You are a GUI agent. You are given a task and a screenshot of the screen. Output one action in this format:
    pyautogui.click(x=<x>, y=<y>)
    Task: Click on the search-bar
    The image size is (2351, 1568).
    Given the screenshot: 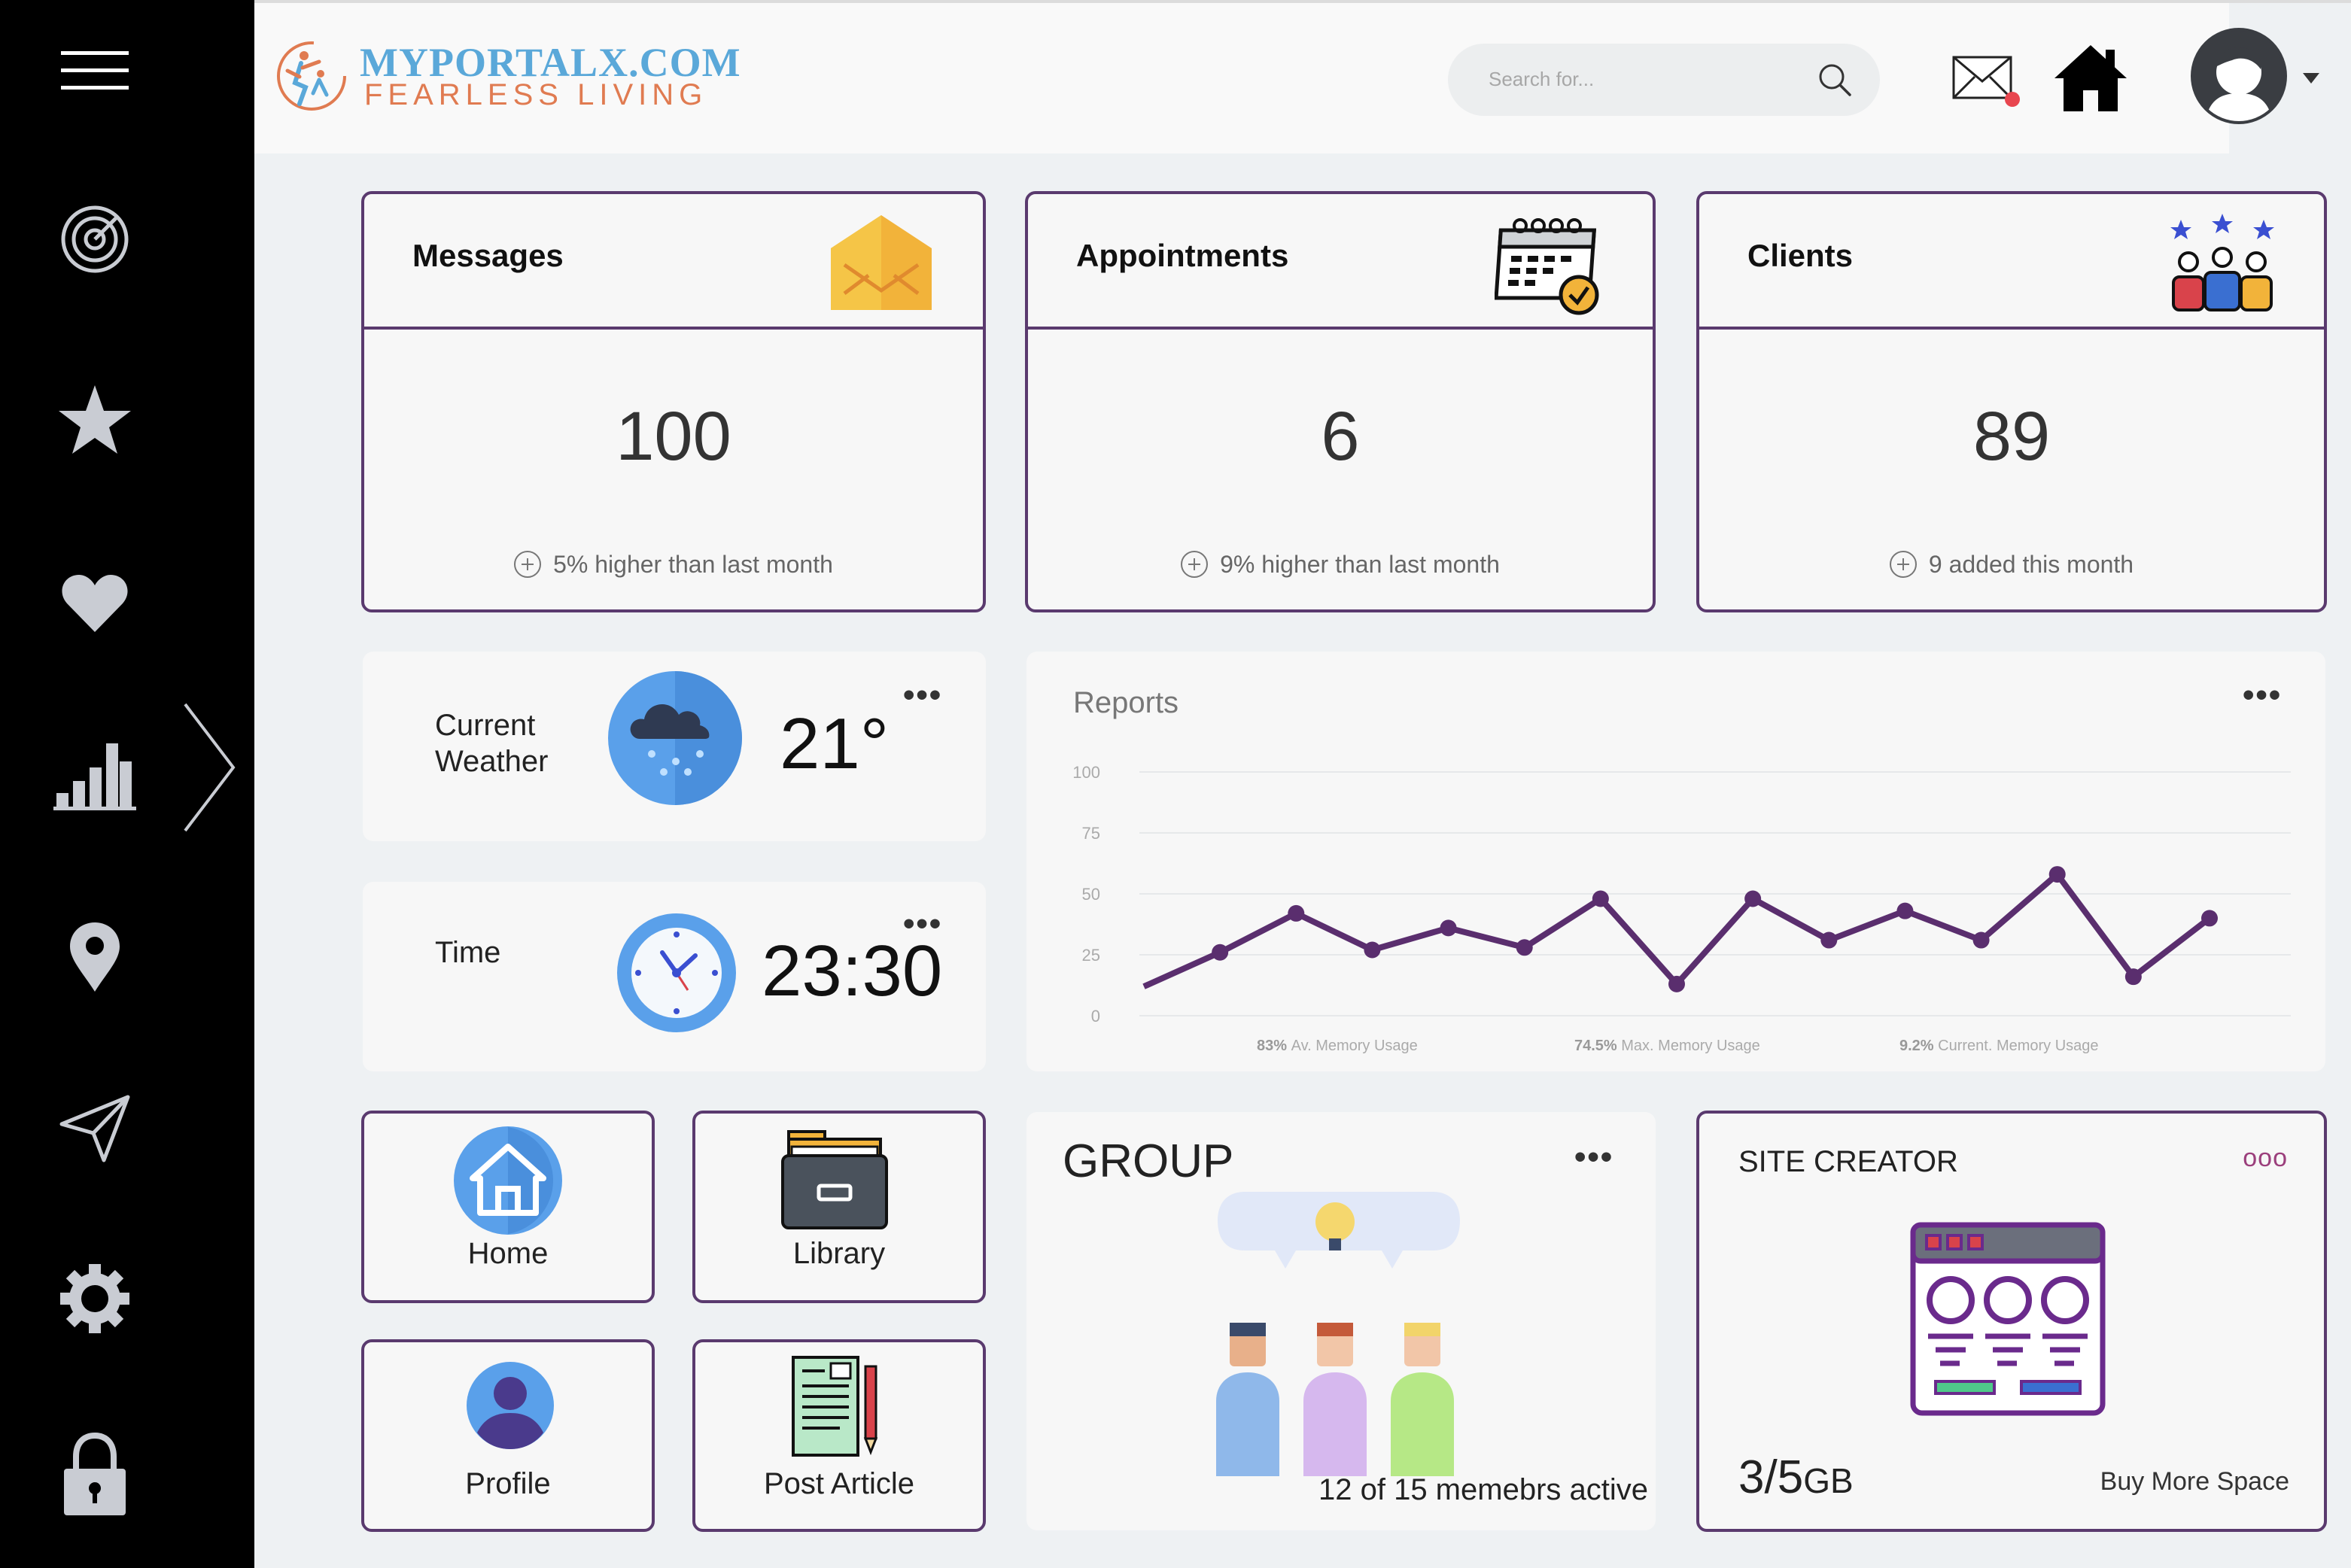 What is the action you would take?
    pyautogui.click(x=1664, y=80)
    